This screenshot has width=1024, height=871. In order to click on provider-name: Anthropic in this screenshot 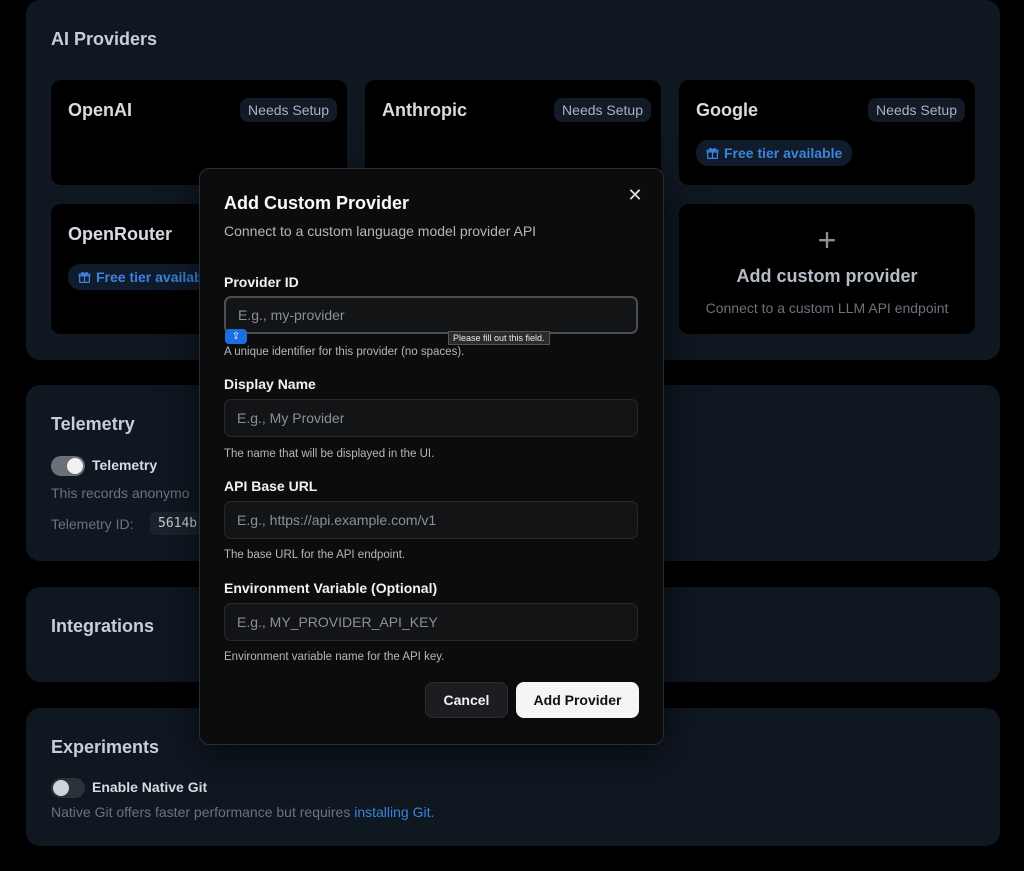, I will do `click(424, 110)`.